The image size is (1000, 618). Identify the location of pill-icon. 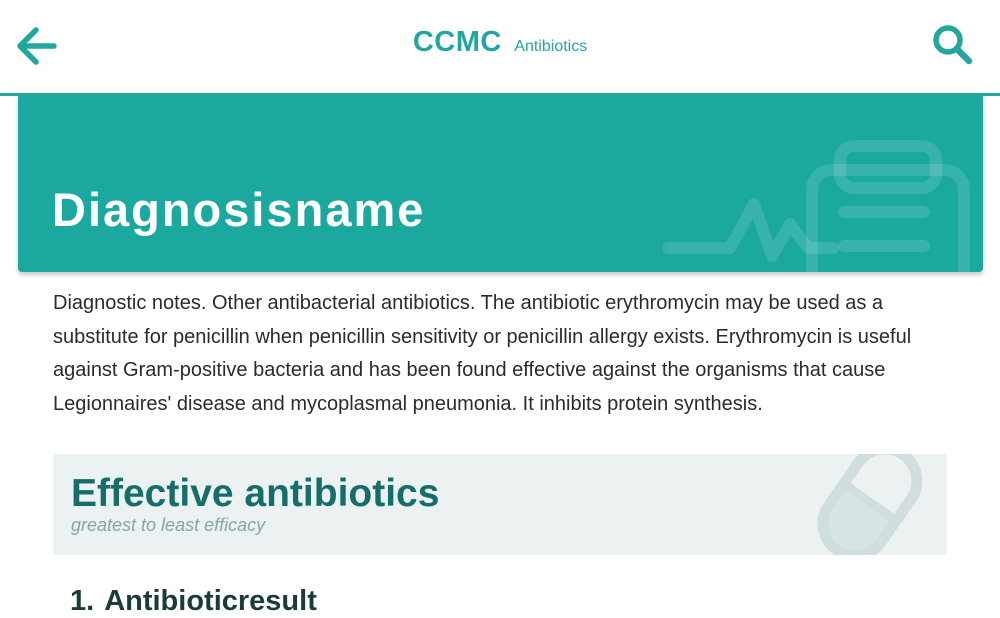
(870, 504).